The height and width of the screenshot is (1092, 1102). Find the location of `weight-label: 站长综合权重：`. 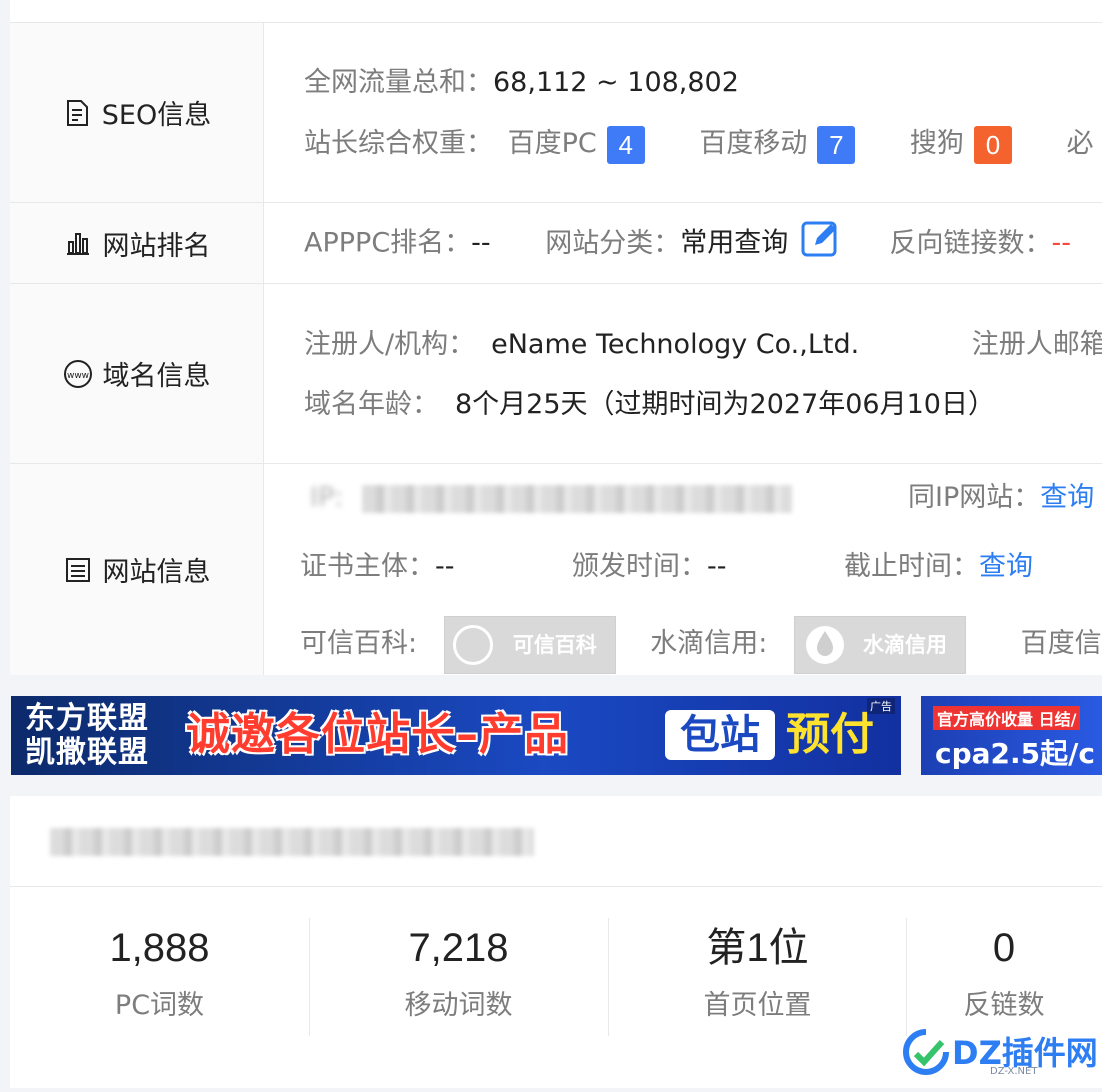

weight-label: 站长综合权重： is located at coordinates (398, 143).